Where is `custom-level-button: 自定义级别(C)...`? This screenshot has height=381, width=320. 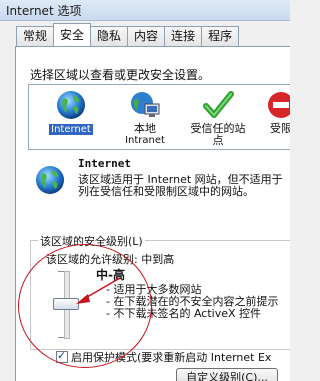
custom-level-button: 自定义级别(C)... is located at coordinates (227, 374).